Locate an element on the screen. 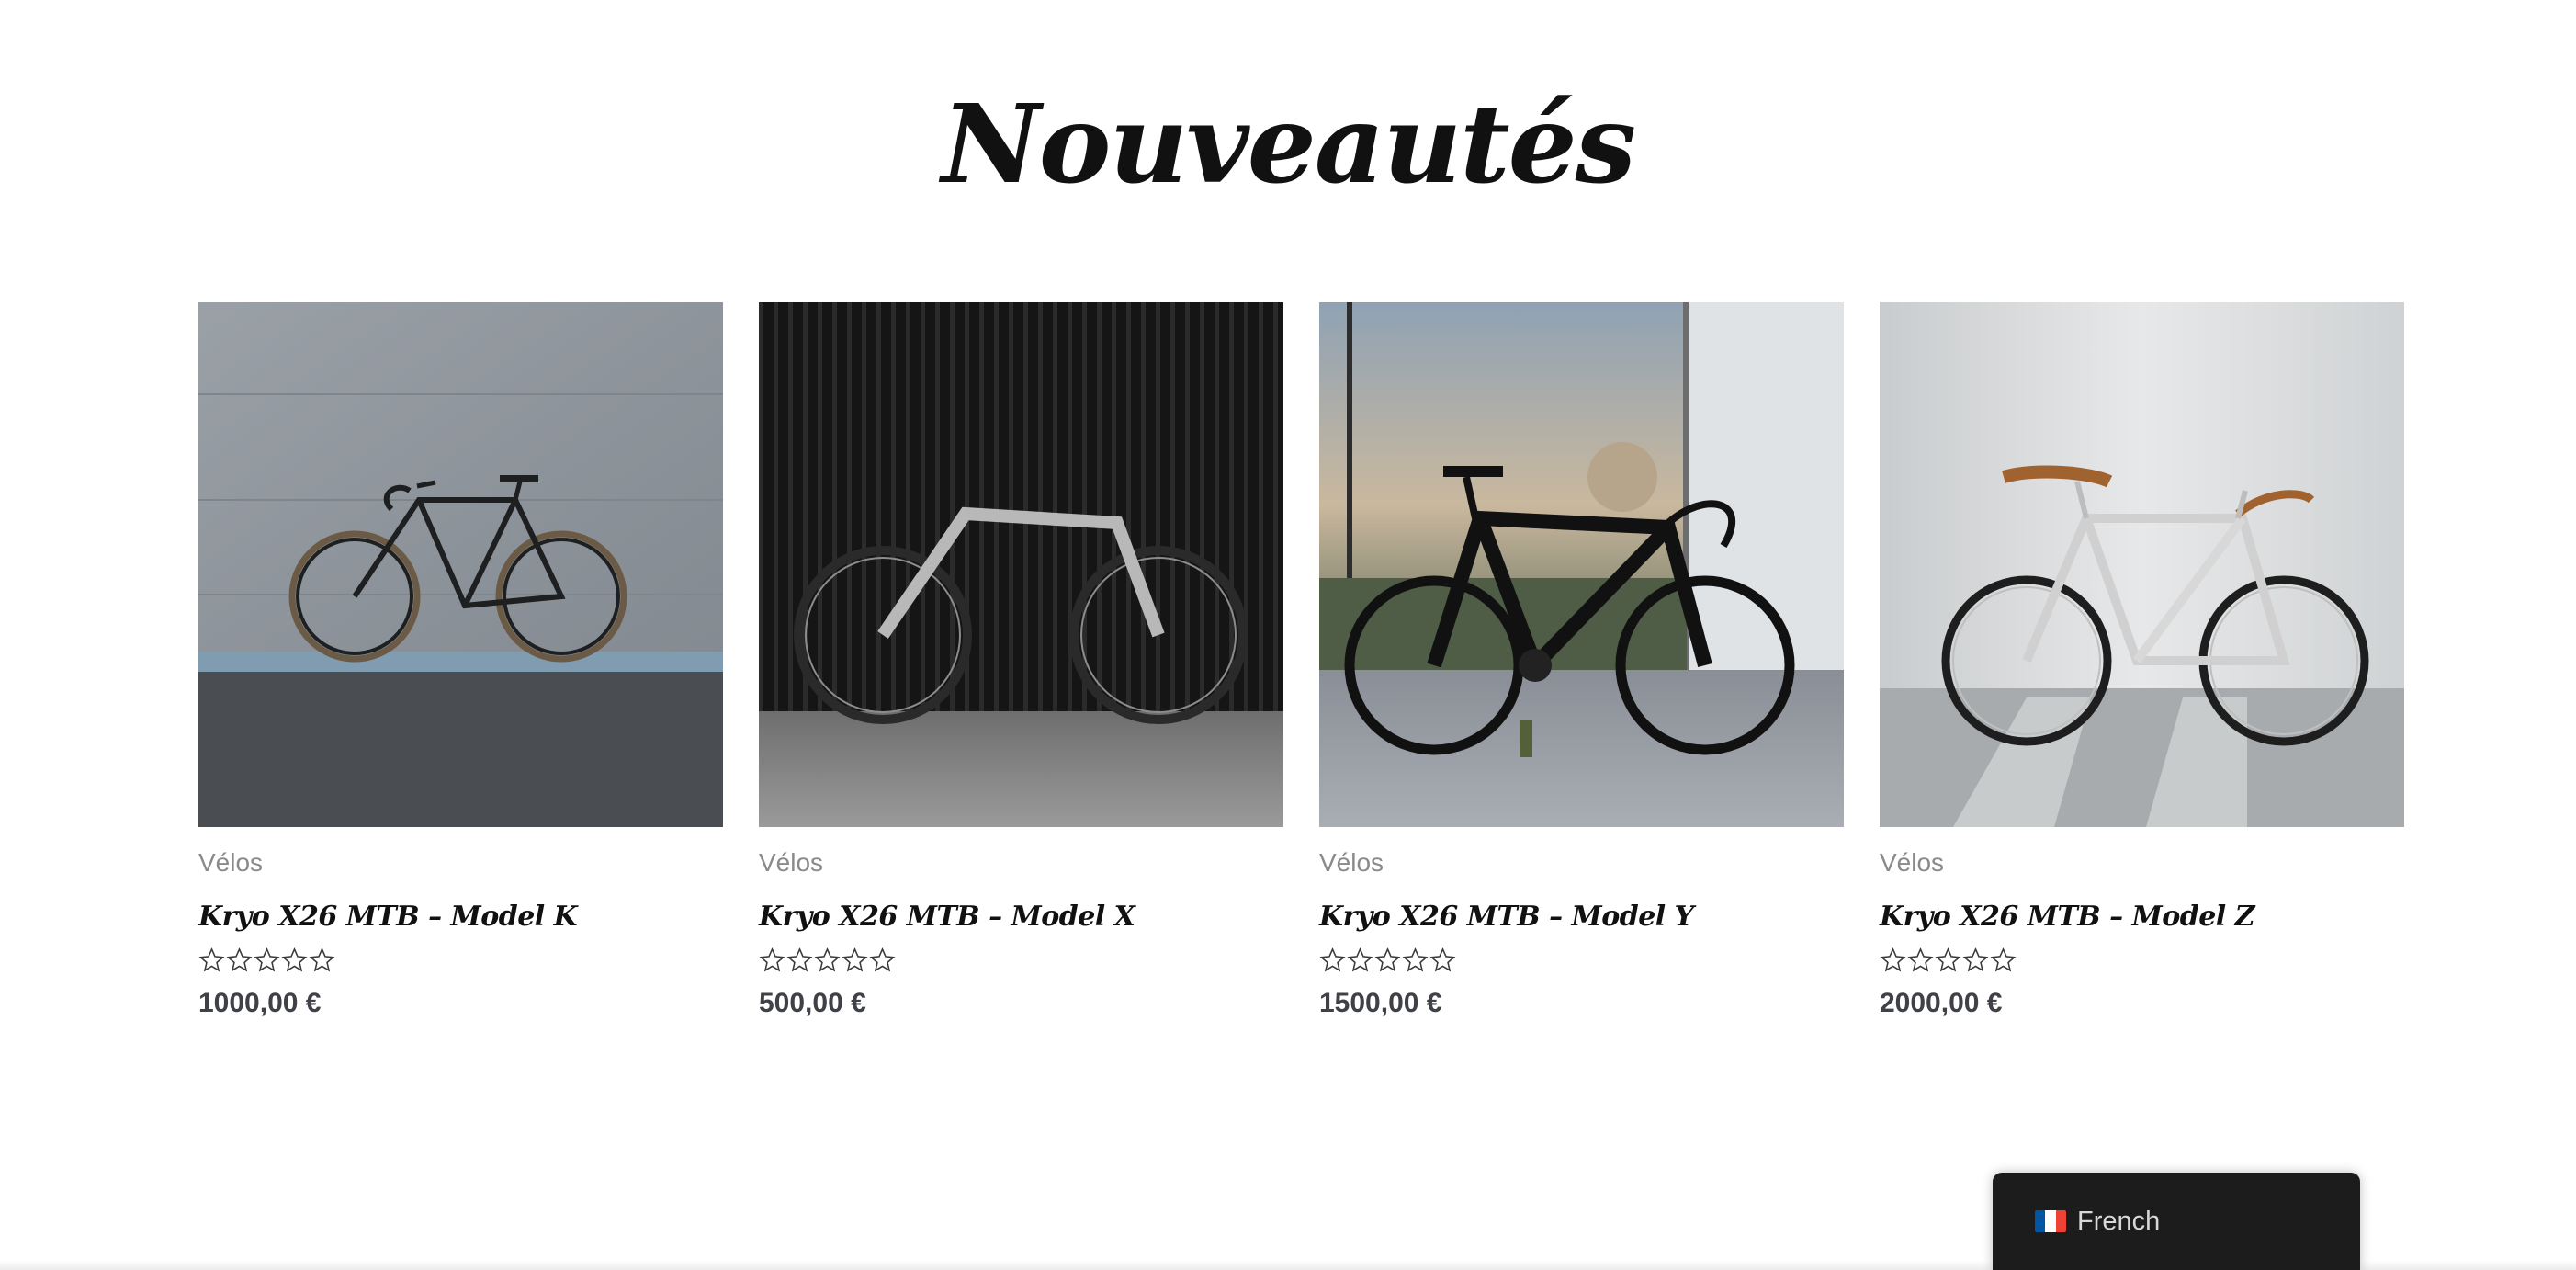 The width and height of the screenshot is (2576, 1270). product-card: Vélos Kryo X26 MTB – Model X 500,00 € is located at coordinates (1021, 670).